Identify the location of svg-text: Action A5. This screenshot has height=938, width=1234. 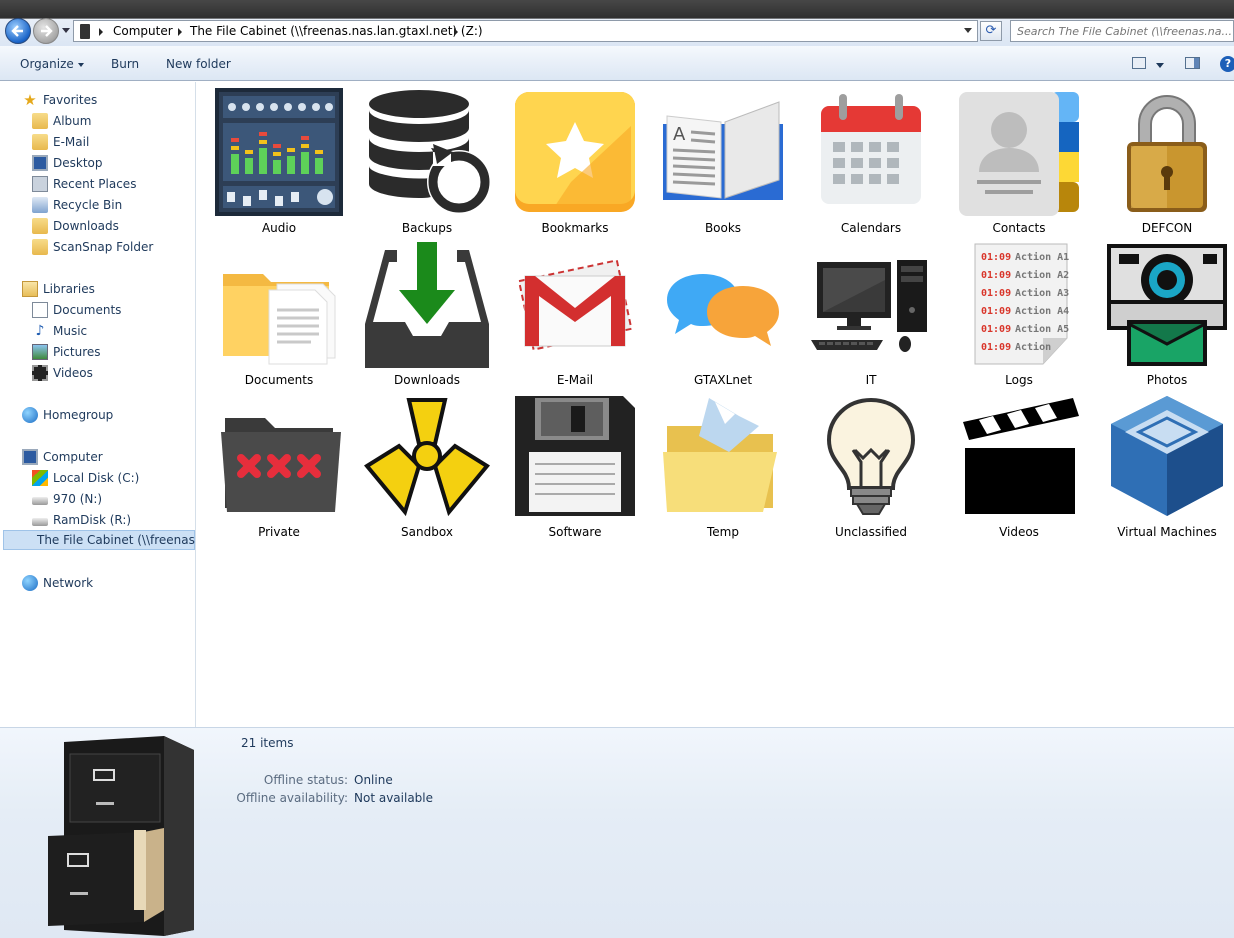
(1042, 329).